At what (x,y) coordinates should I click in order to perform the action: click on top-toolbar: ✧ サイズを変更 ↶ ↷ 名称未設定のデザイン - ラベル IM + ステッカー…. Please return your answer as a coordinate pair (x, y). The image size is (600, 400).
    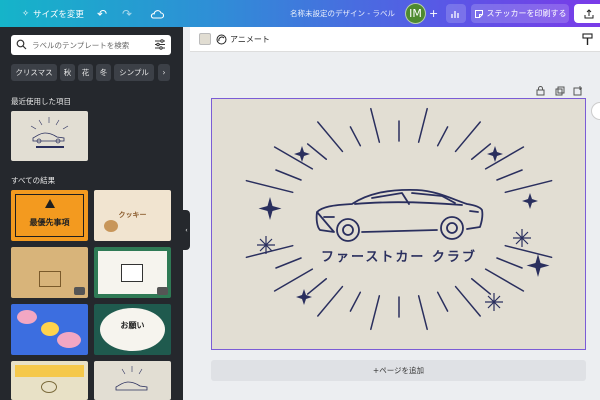
    Looking at the image, I should click on (300, 13).